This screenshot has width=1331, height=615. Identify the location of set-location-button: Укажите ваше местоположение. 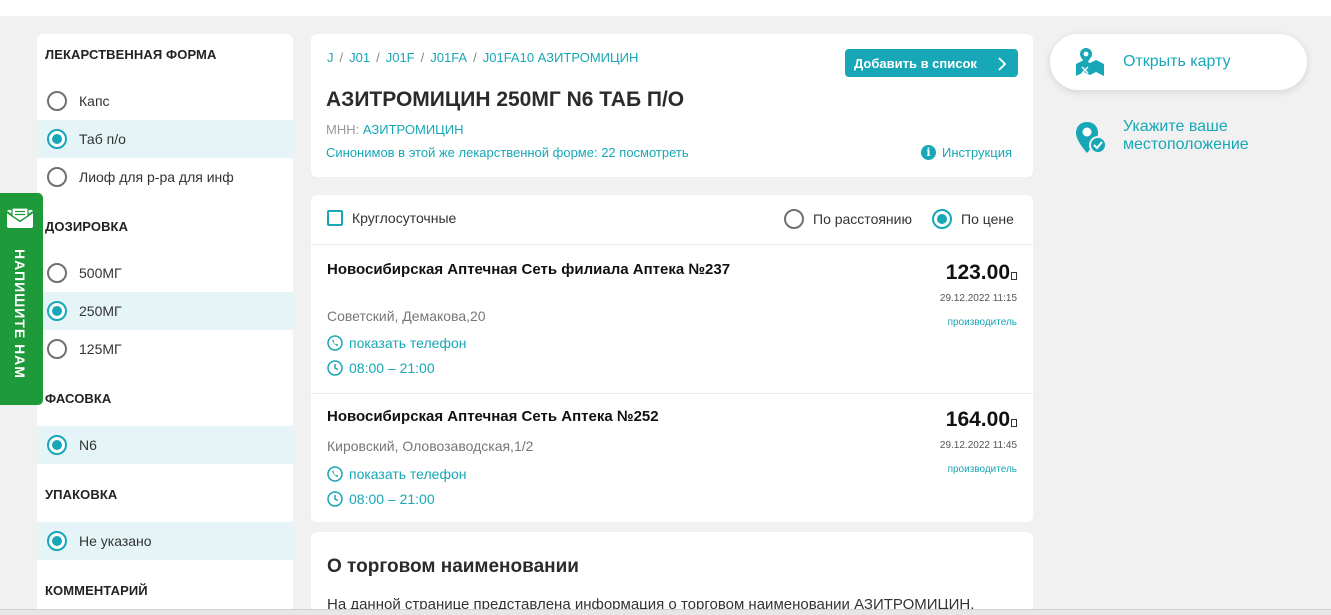
(1193, 138).